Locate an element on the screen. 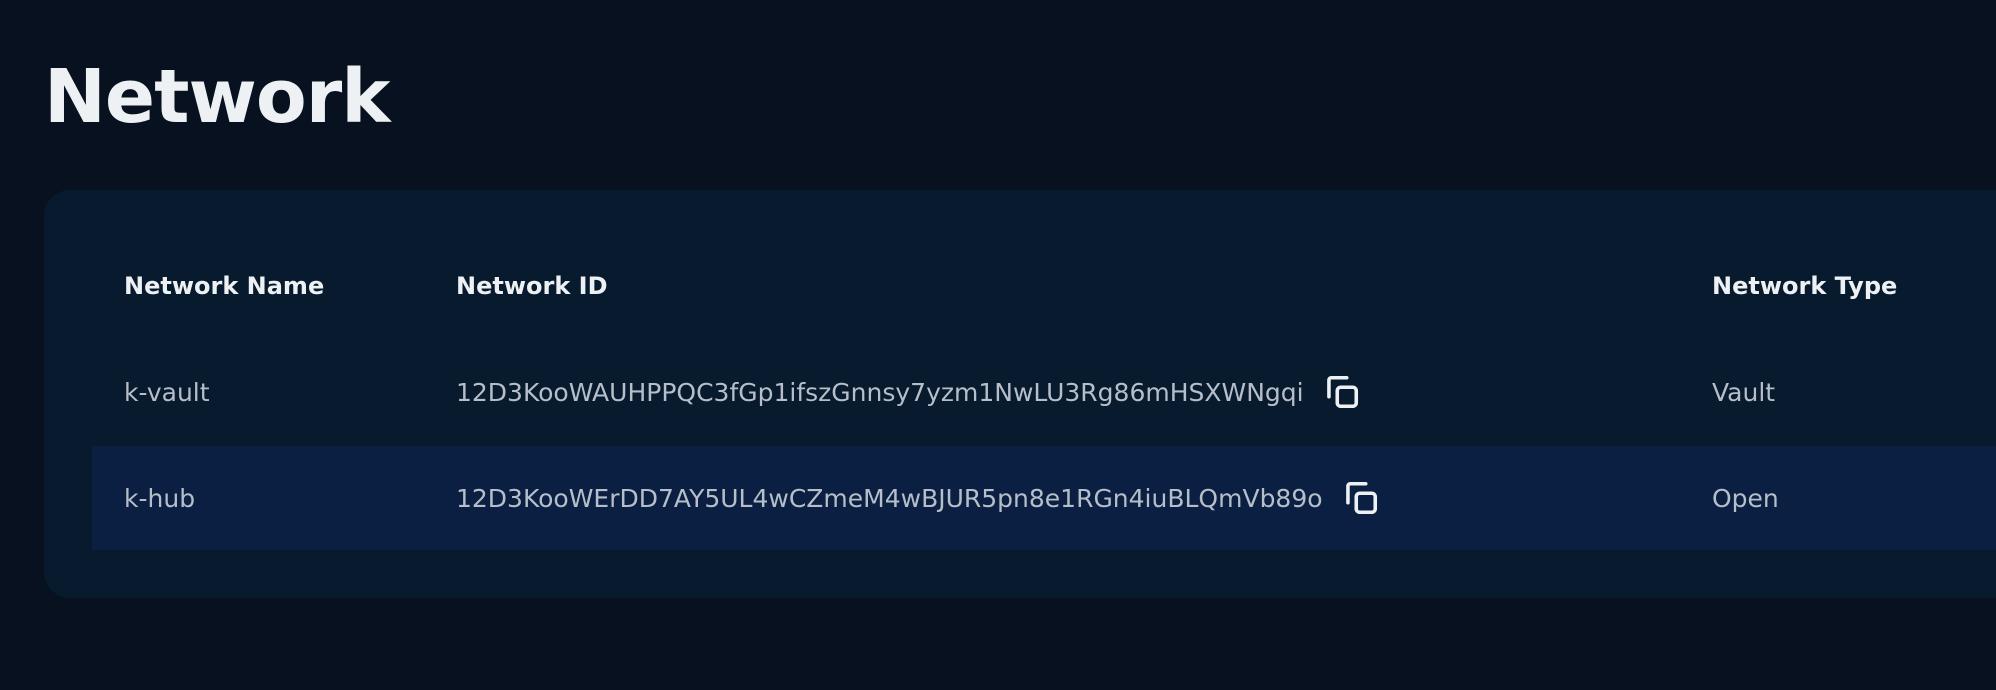 This screenshot has height=690, width=1996. column-header-network-name: Network Name is located at coordinates (224, 286).